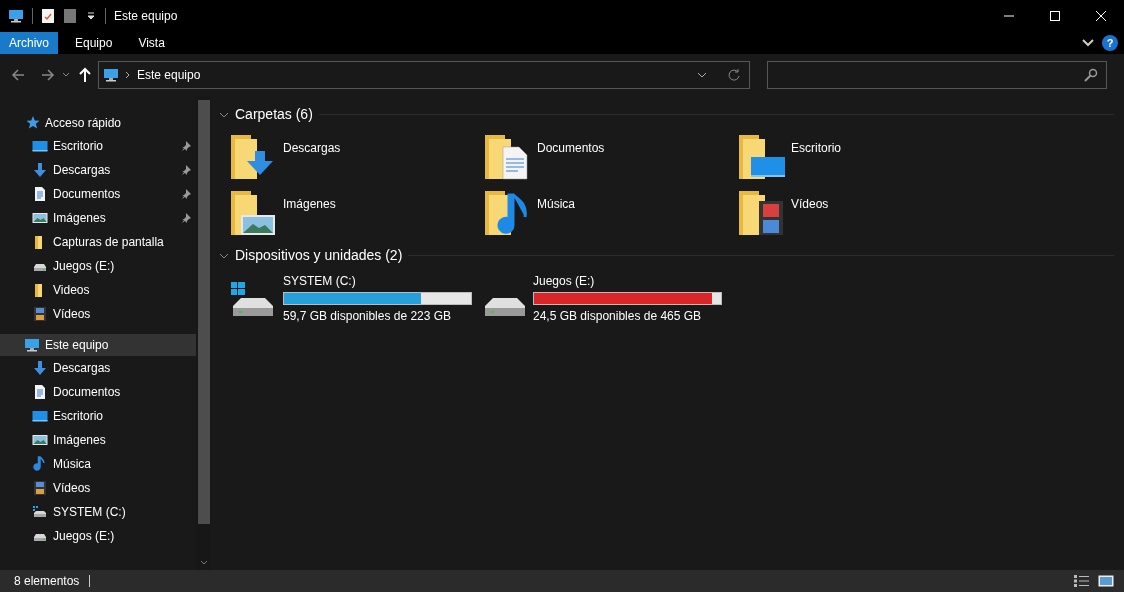 The width and height of the screenshot is (1124, 592). I want to click on folder-tile: Escritorio, so click(864, 157).